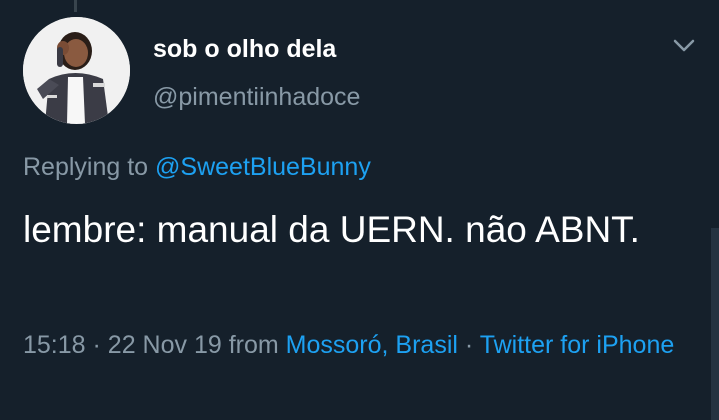 The image size is (719, 420). What do you see at coordinates (372, 345) in the screenshot?
I see `location-link: Mossoró, Brasil` at bounding box center [372, 345].